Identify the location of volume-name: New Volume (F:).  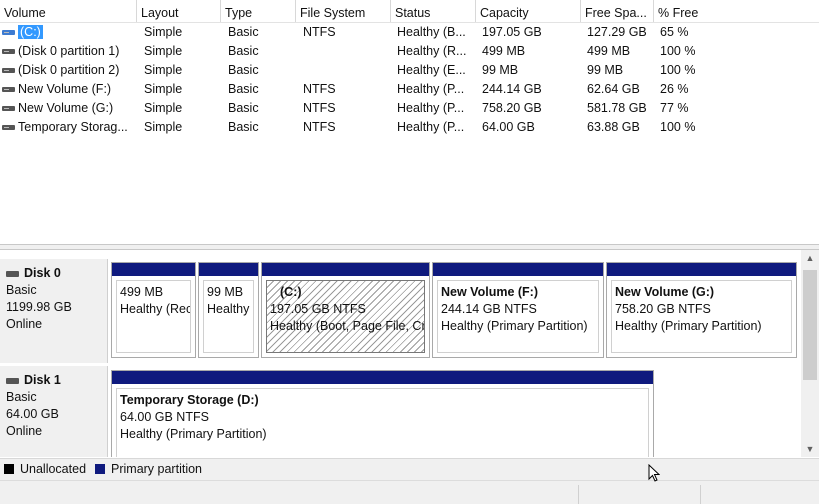
(65, 89).